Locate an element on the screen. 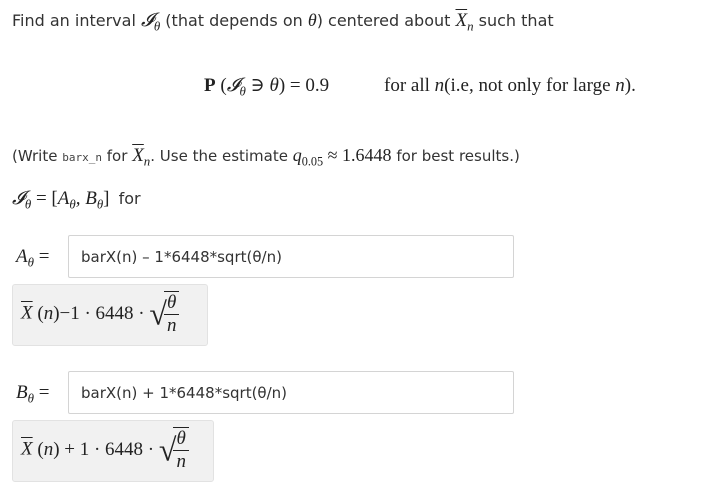  b-answer-preview: X (n) + 1 · 6448 · √ θ n is located at coordinates (113, 451).